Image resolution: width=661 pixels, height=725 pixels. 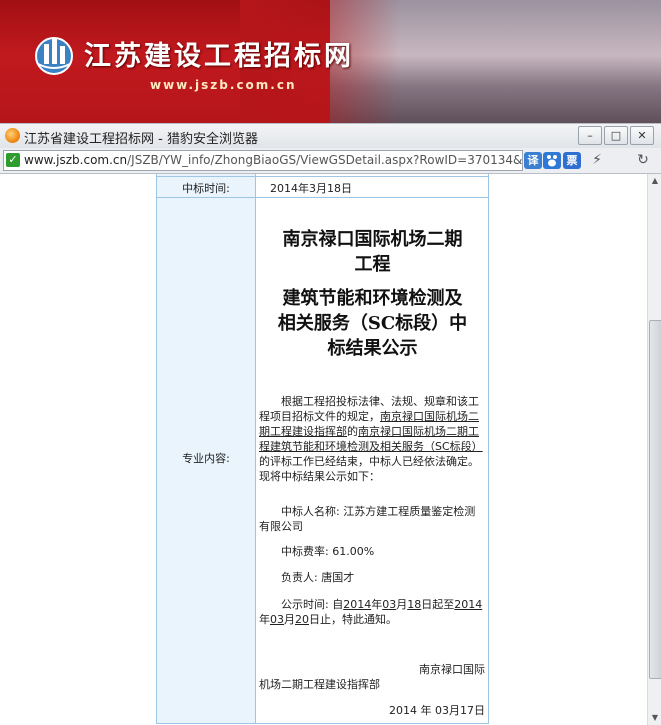 I want to click on label-column, so click(x=206, y=448).